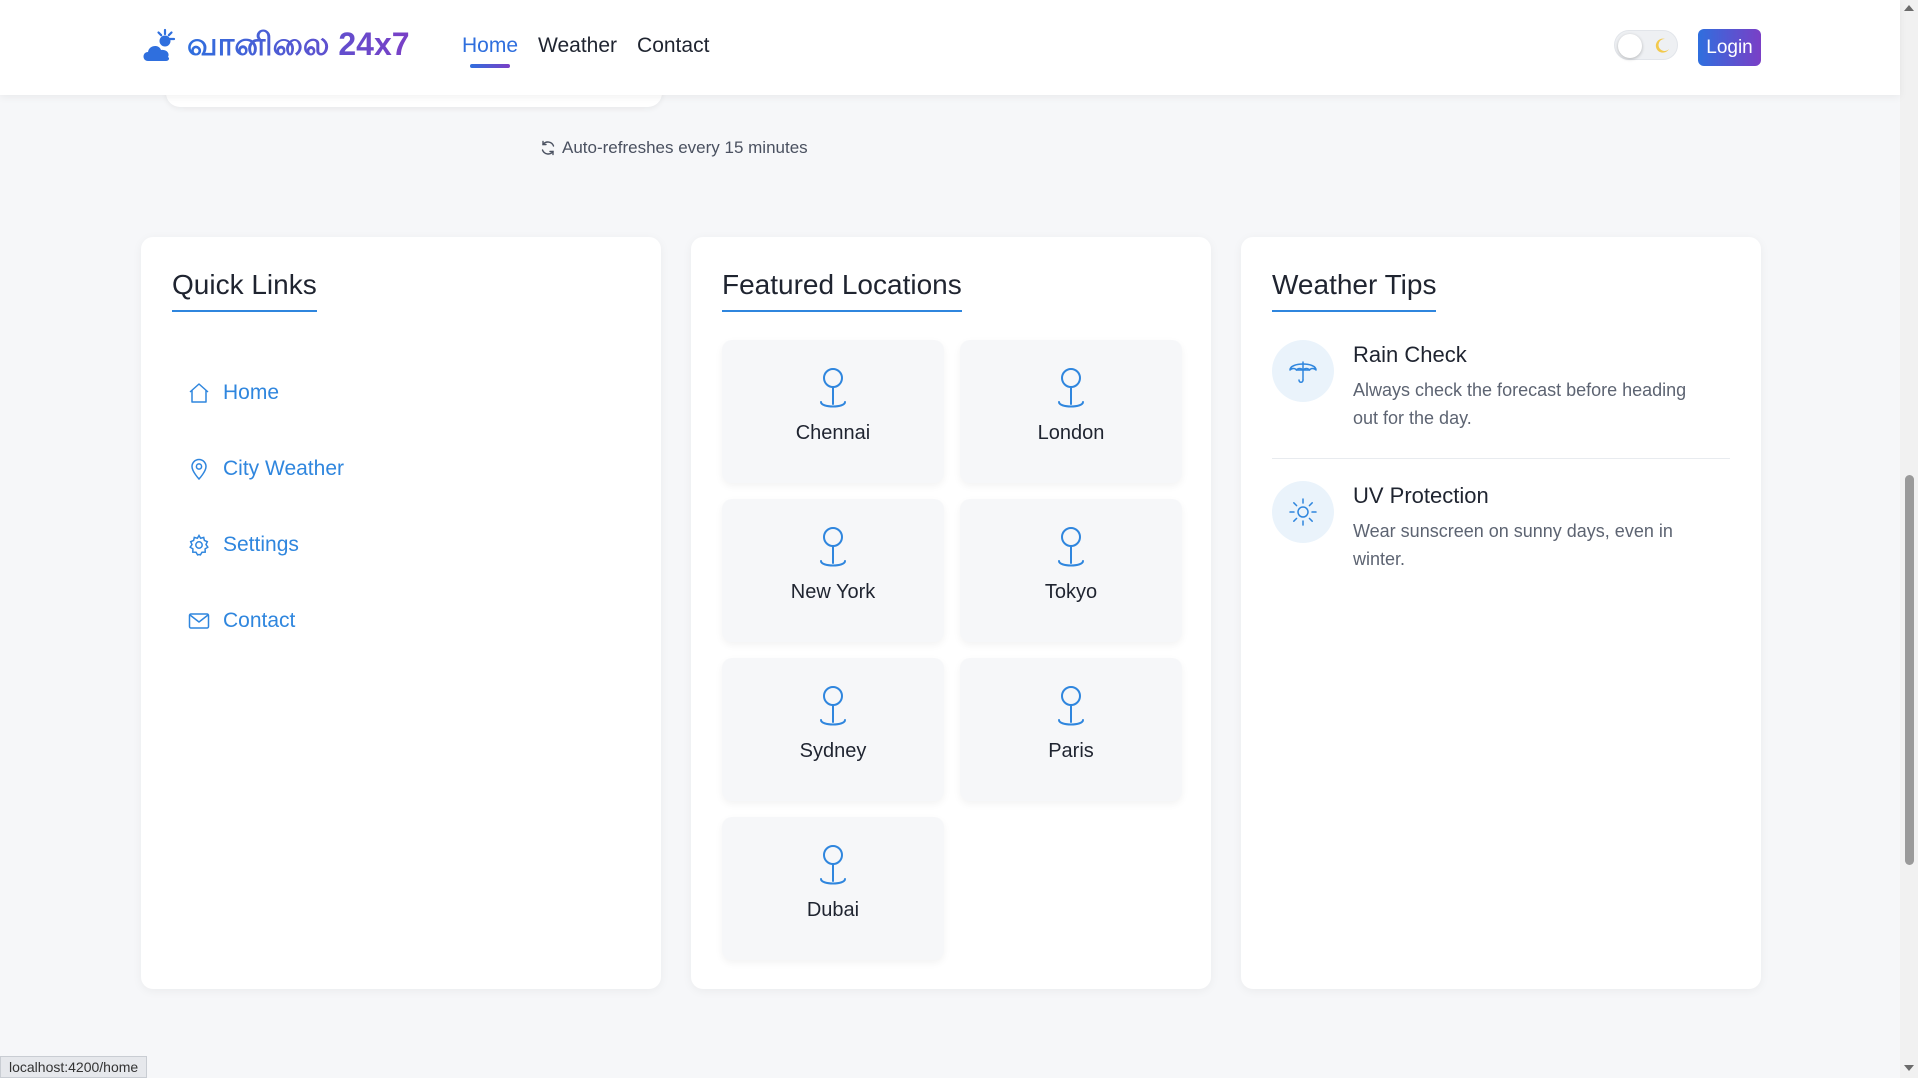  I want to click on location-tile-london: London, so click(1071, 411).